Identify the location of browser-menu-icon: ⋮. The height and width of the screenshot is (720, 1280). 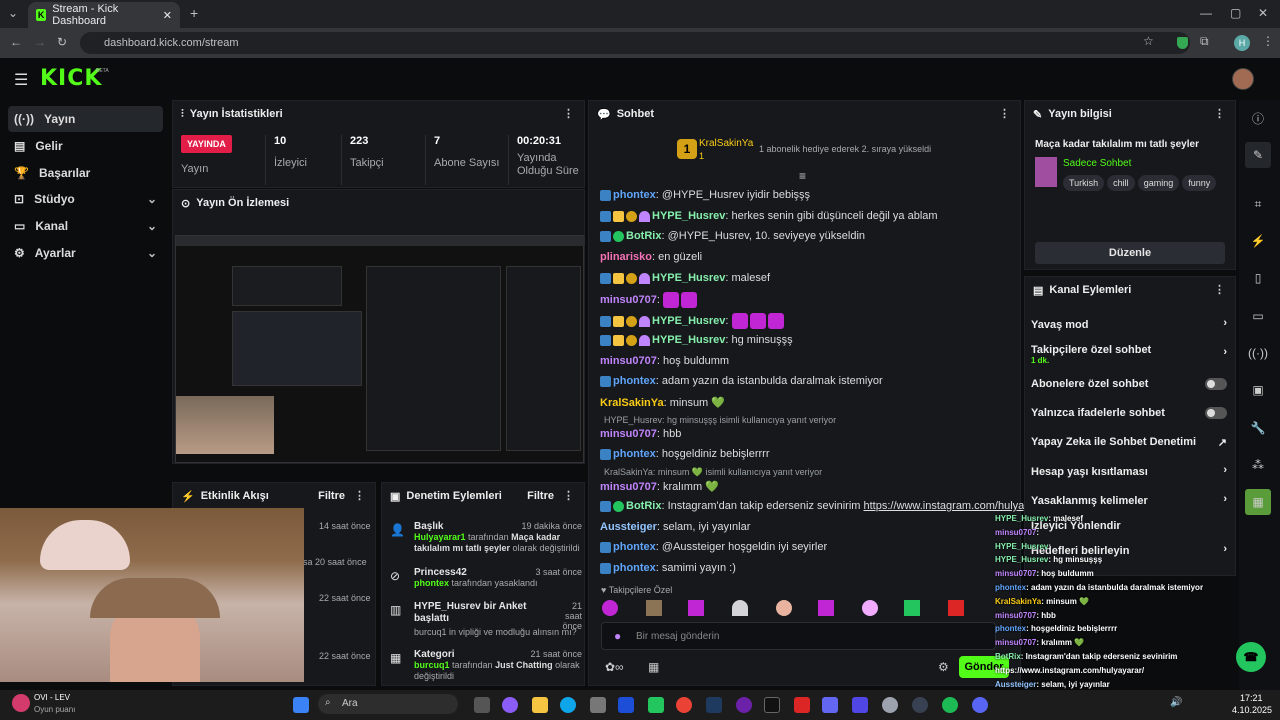
(1268, 41).